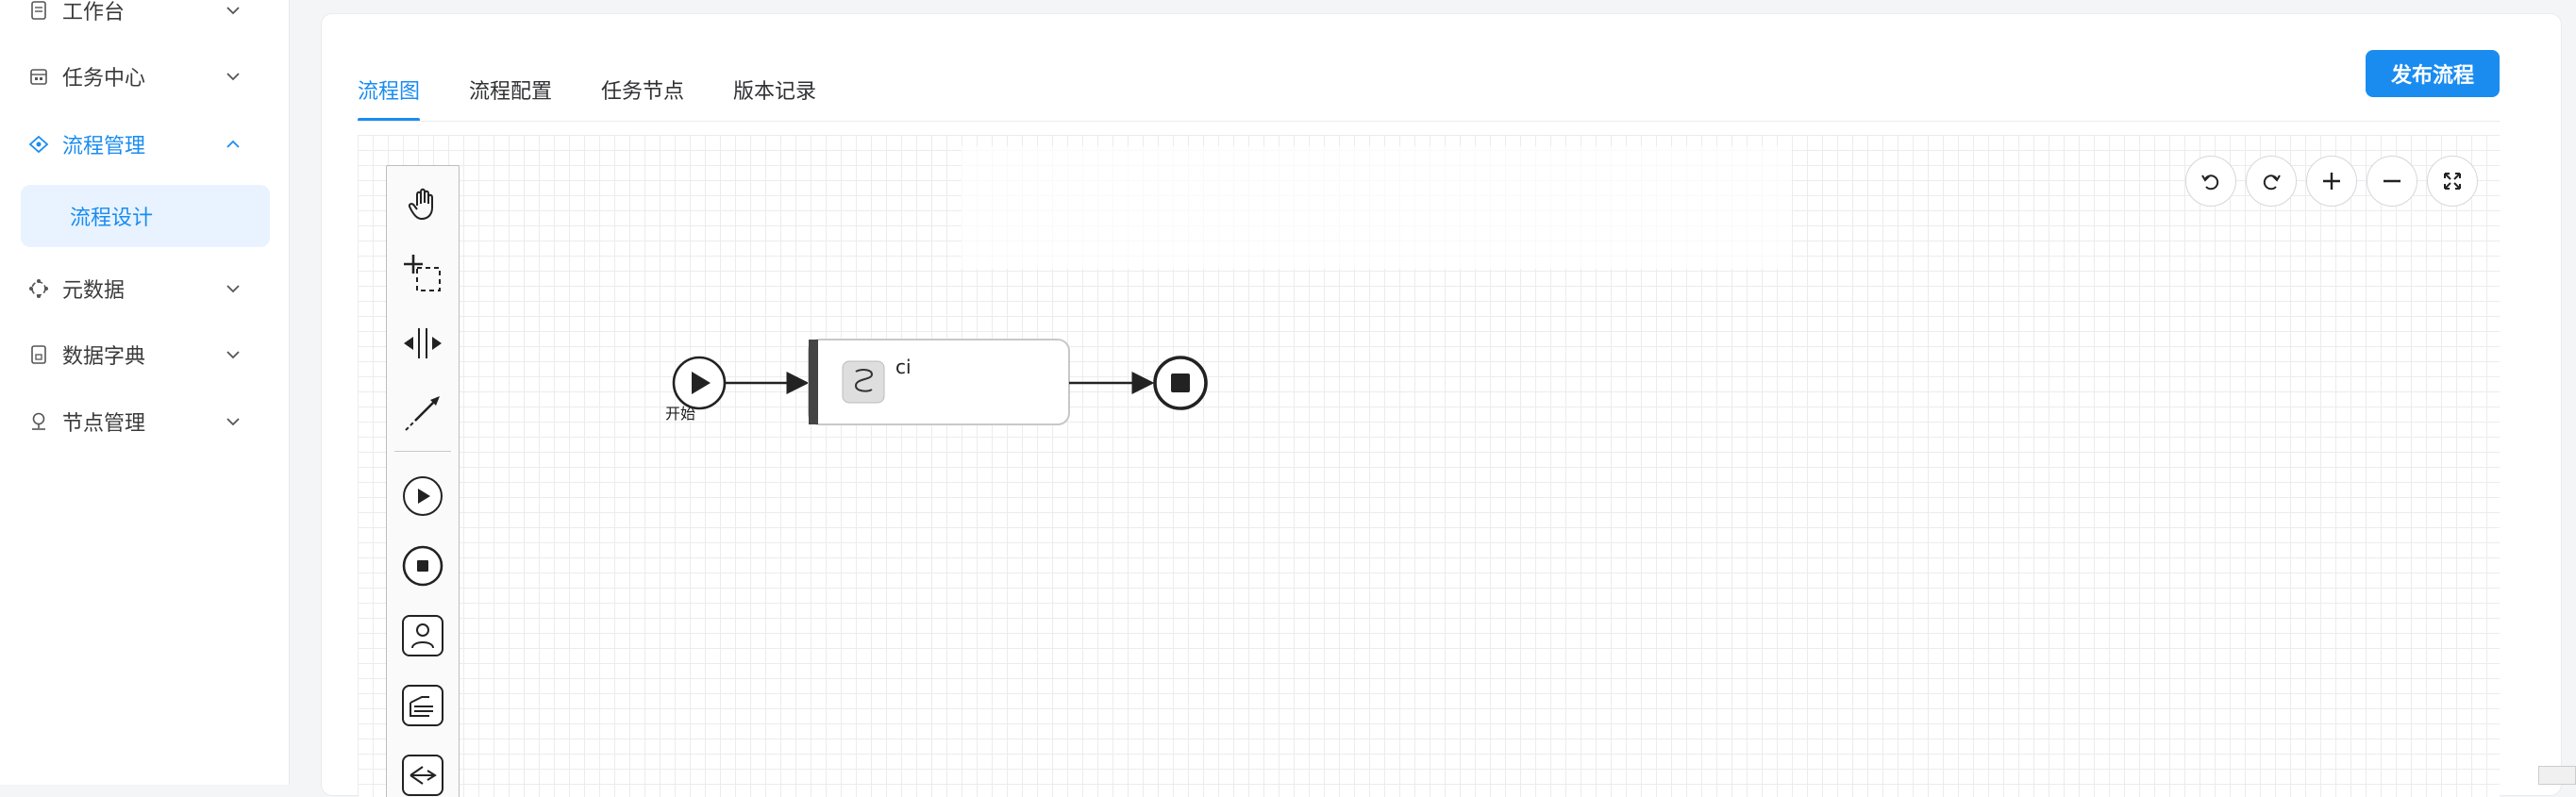 The height and width of the screenshot is (797, 2576). Describe the element at coordinates (422, 273) in the screenshot. I see `lasso-tool-icon` at that location.